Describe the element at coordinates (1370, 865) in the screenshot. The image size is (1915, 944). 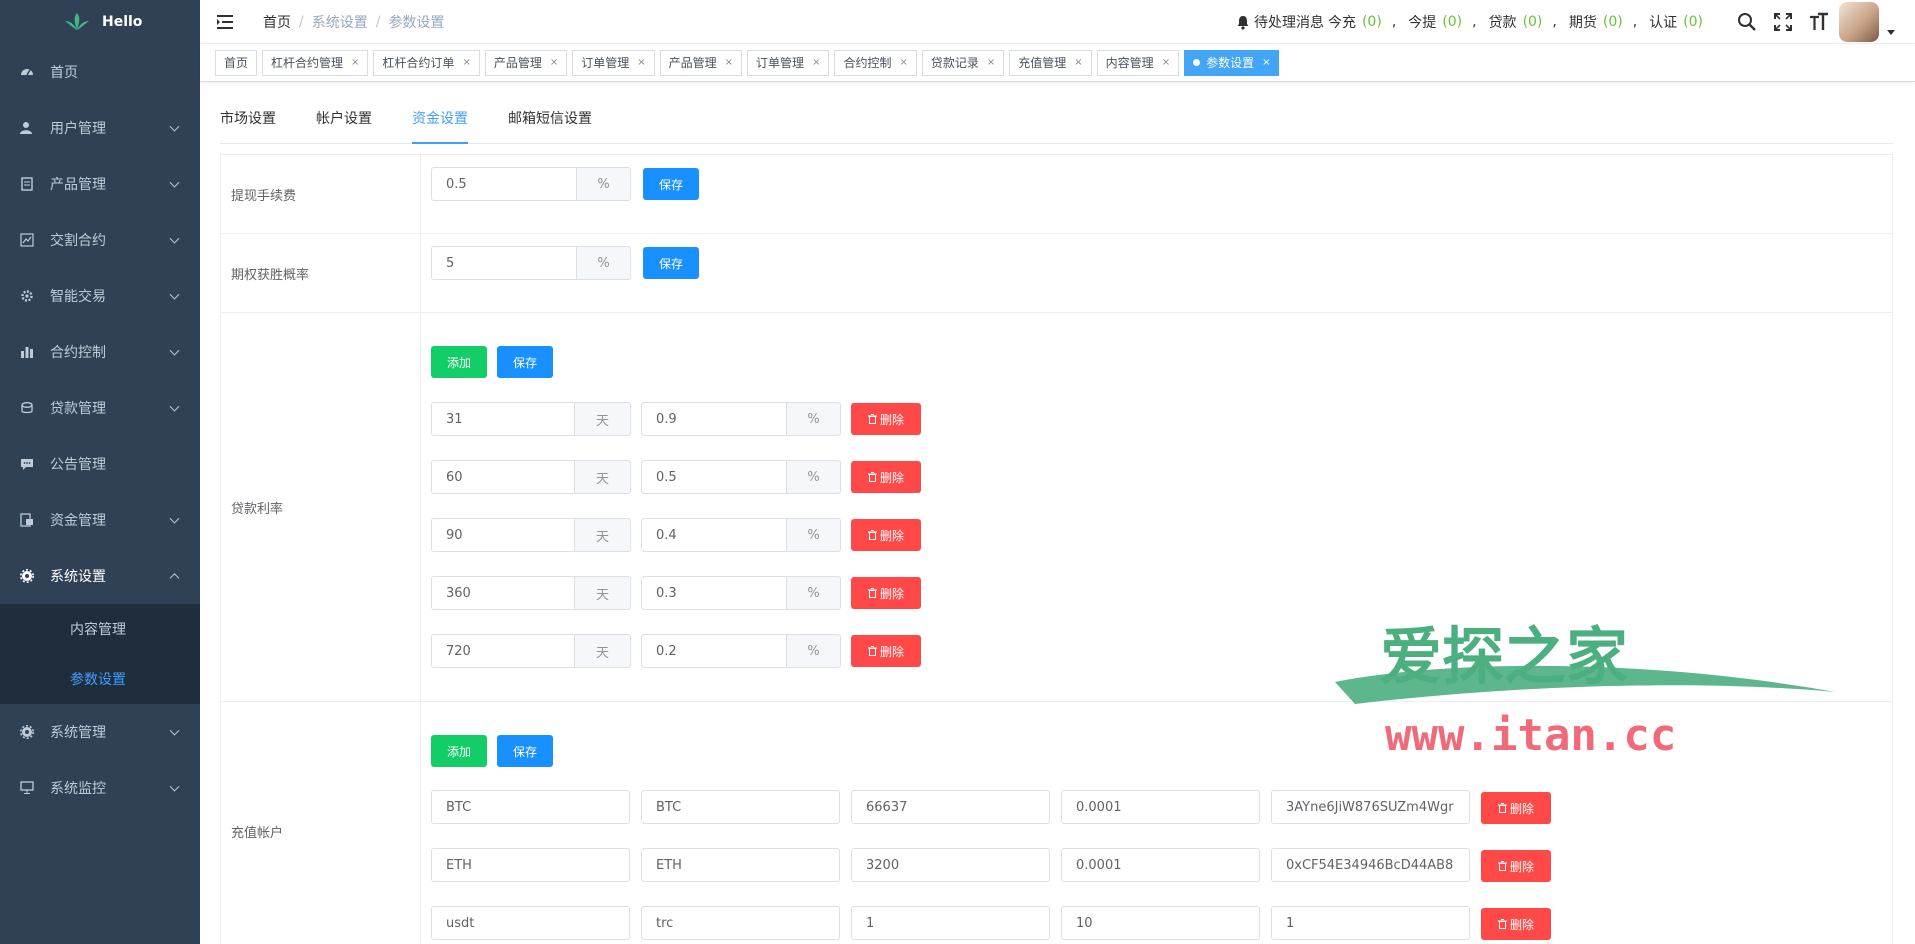
I see `account-address-input: 0xCF54E34946BcD44AB8` at that location.